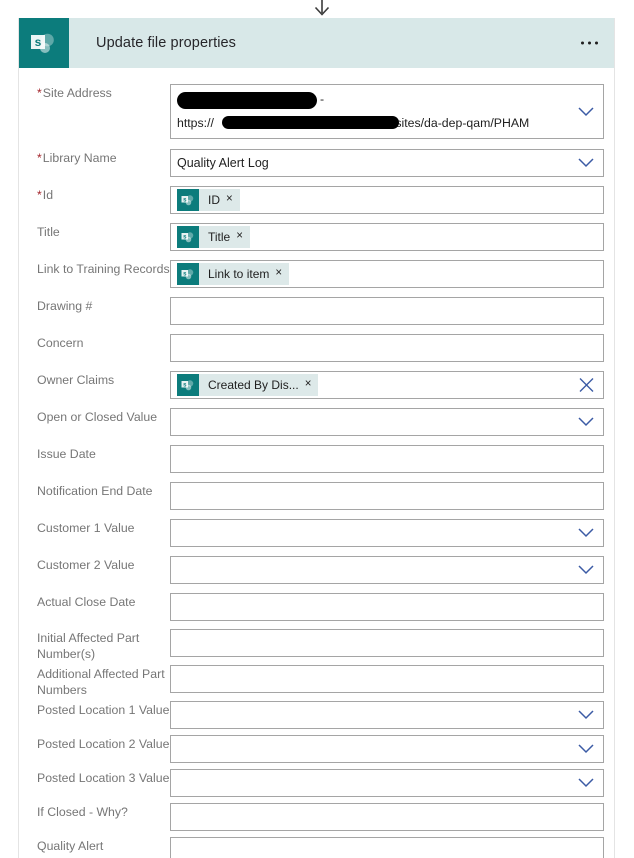 This screenshot has height=858, width=634. Describe the element at coordinates (65, 306) in the screenshot. I see `field-label-text: Drawing #` at that location.